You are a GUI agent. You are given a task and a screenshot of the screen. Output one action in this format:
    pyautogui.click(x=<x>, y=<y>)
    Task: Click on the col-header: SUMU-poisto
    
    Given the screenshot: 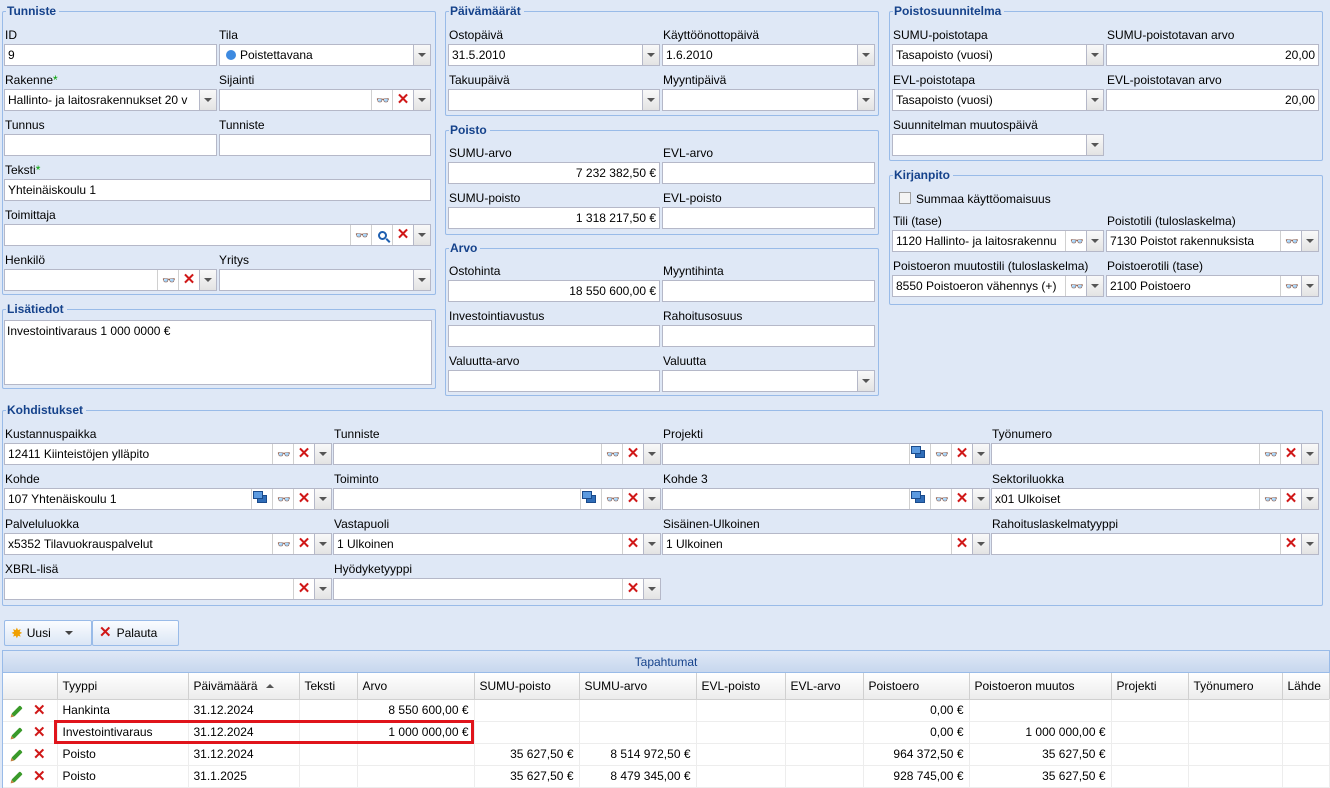 What is the action you would take?
    pyautogui.click(x=527, y=686)
    